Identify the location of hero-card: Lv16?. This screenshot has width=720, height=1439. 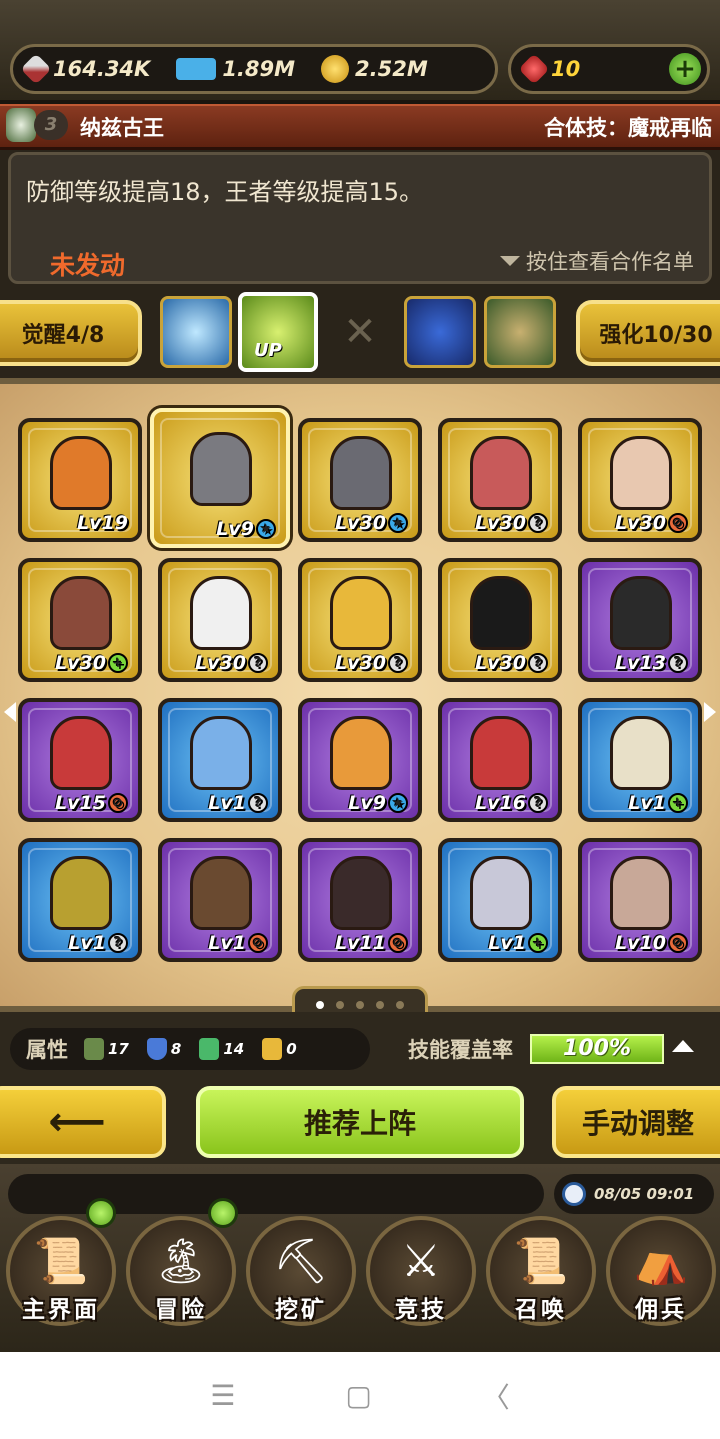
(500, 760).